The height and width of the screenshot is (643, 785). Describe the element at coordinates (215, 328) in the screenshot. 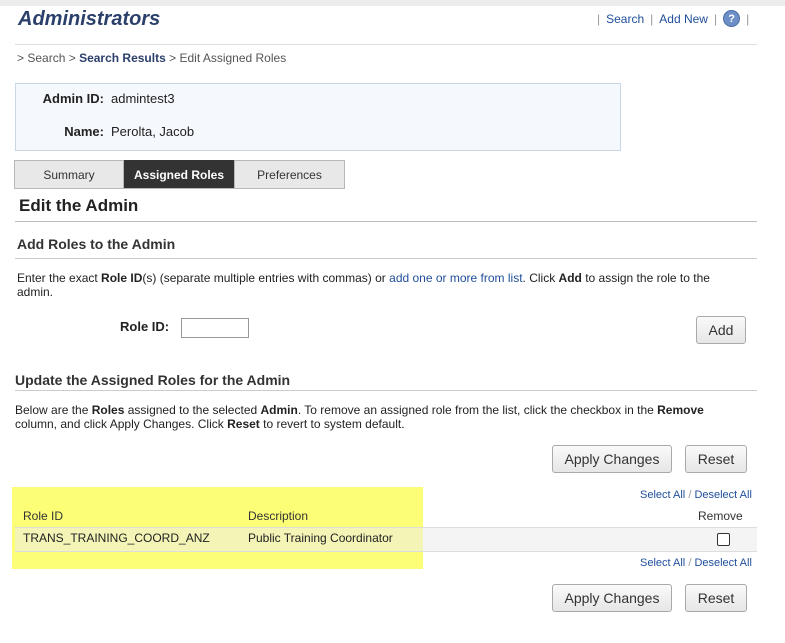

I see `role-id-input` at that location.